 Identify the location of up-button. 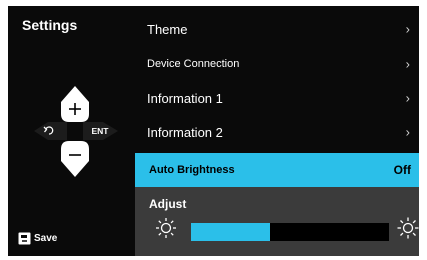
(75, 104).